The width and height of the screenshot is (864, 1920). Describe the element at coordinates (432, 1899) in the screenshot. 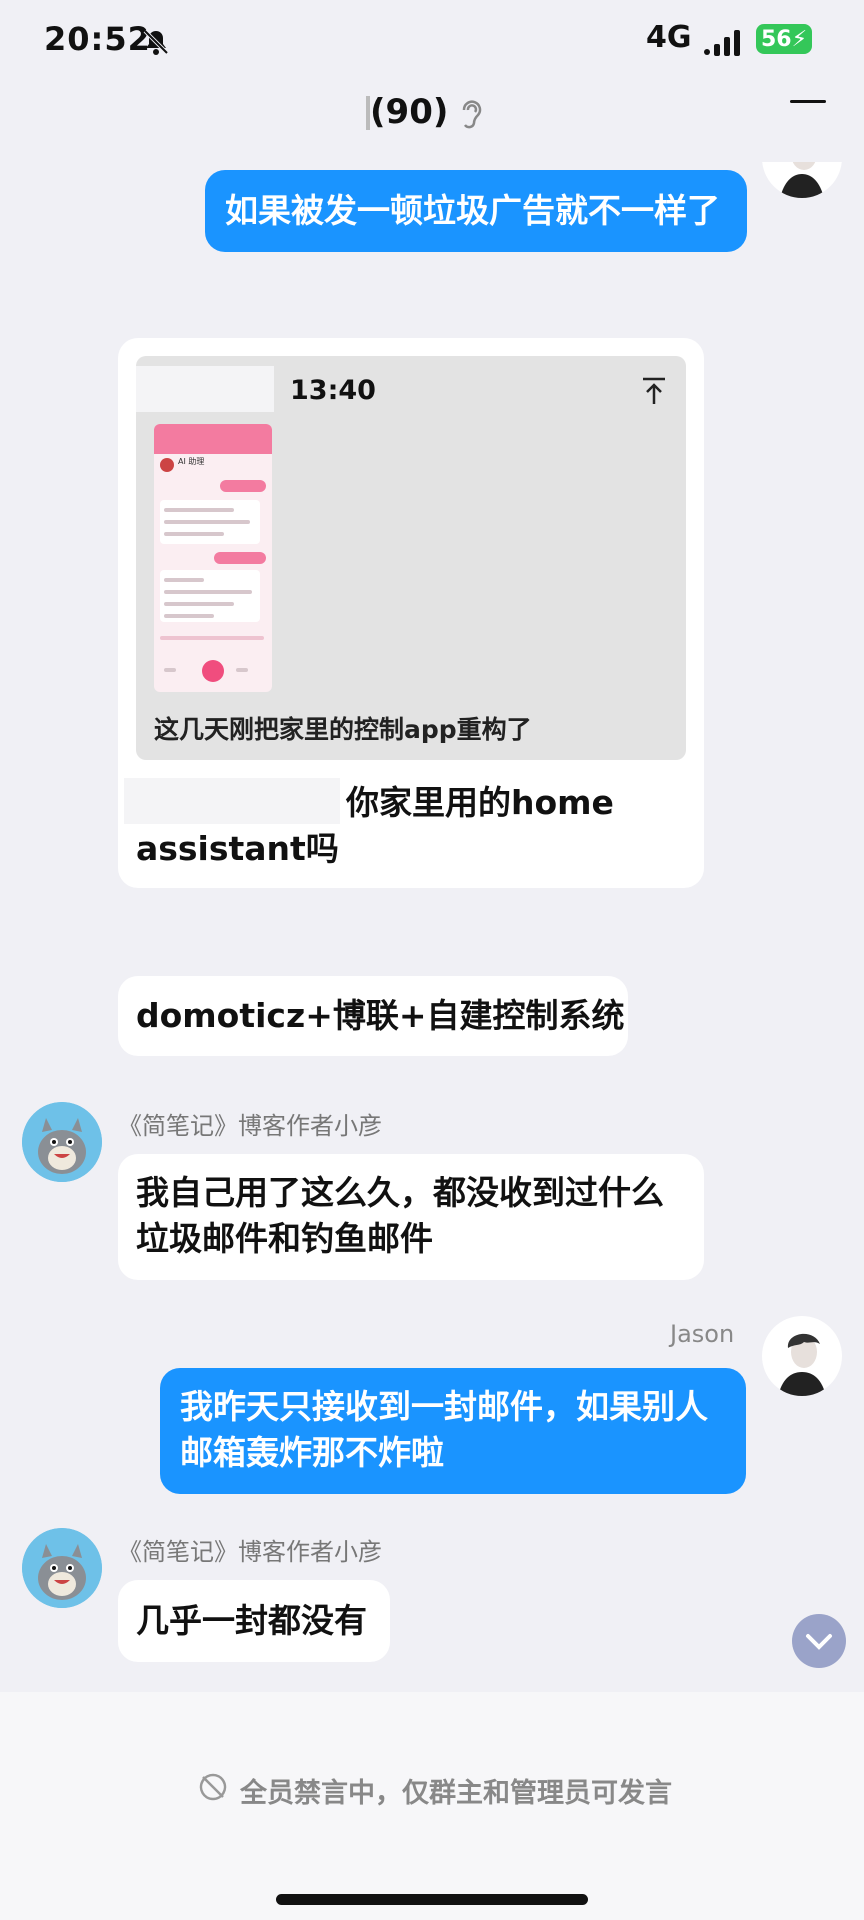

I see `home-indicator` at that location.